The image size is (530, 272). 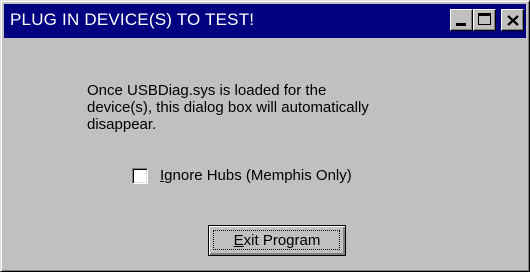 I want to click on exit-program-label-text: xit Program, so click(x=282, y=240).